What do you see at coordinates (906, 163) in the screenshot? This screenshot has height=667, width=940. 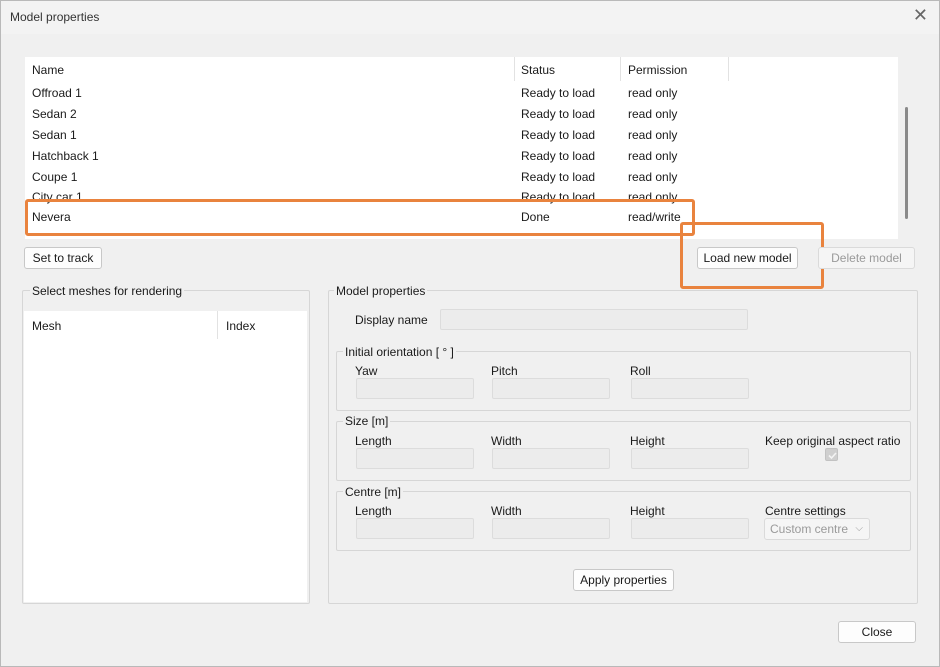 I see `vertical-scrollbar-thumb` at bounding box center [906, 163].